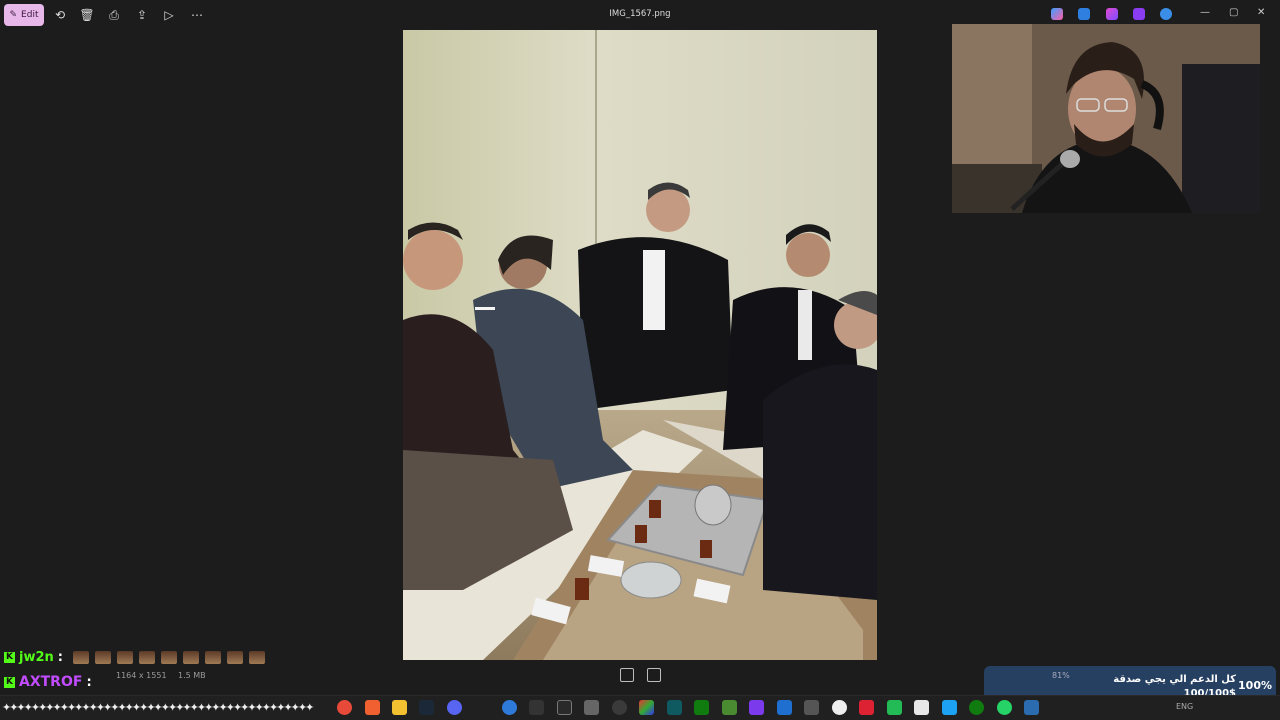 This screenshot has width=1280, height=720. Describe the element at coordinates (399, 707) in the screenshot. I see `file-explorer-icon` at that location.